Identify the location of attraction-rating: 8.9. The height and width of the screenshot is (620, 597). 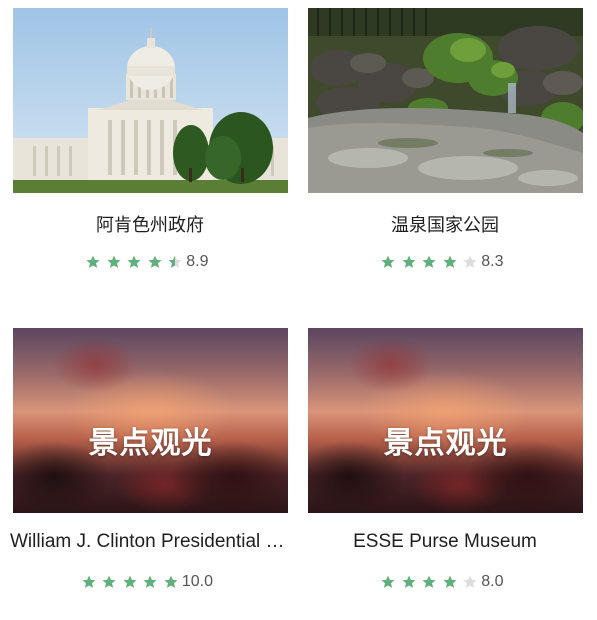
(147, 262).